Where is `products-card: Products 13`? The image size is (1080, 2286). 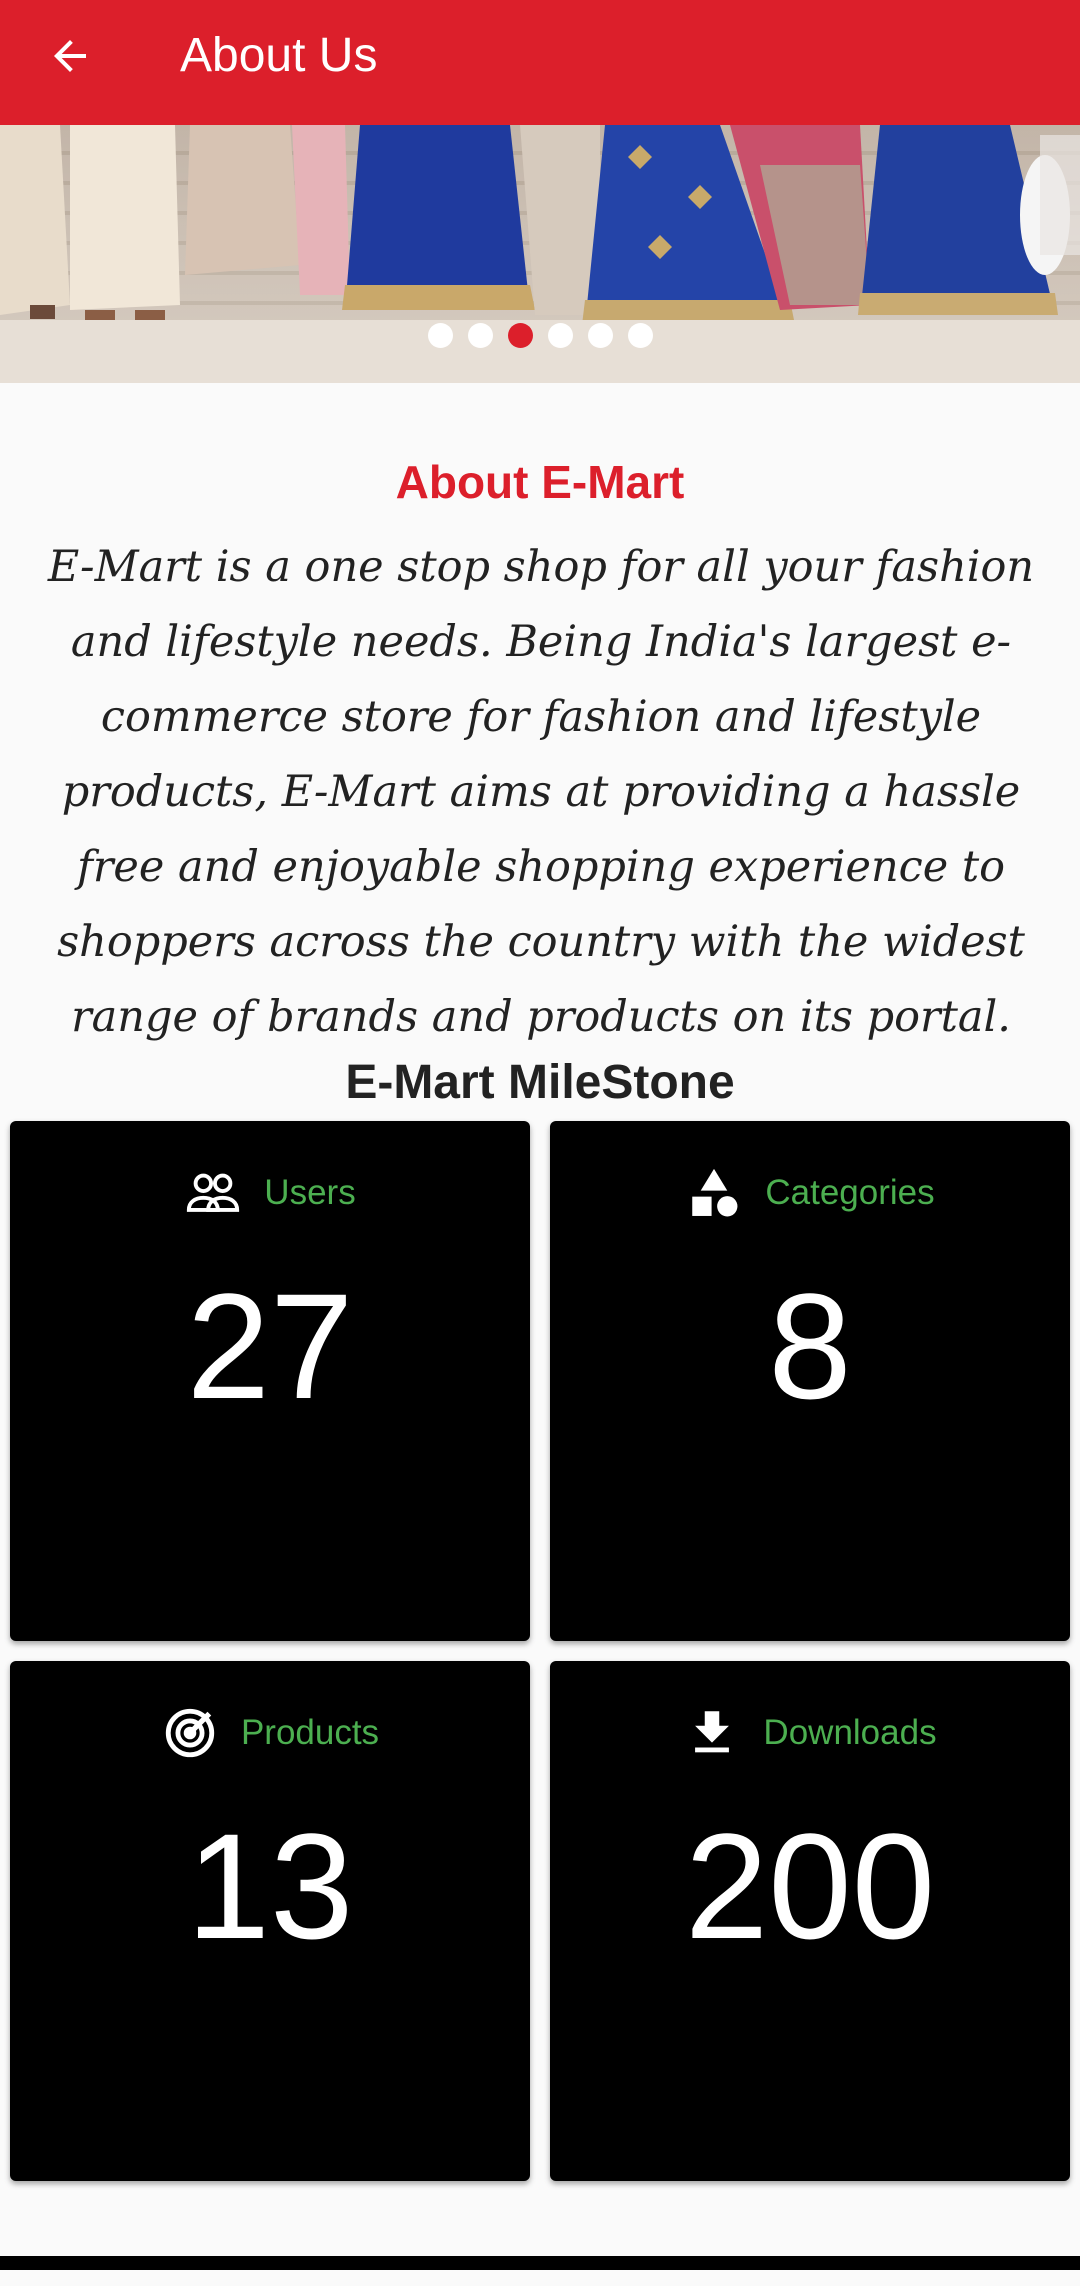
products-card: Products 13 is located at coordinates (270, 1921).